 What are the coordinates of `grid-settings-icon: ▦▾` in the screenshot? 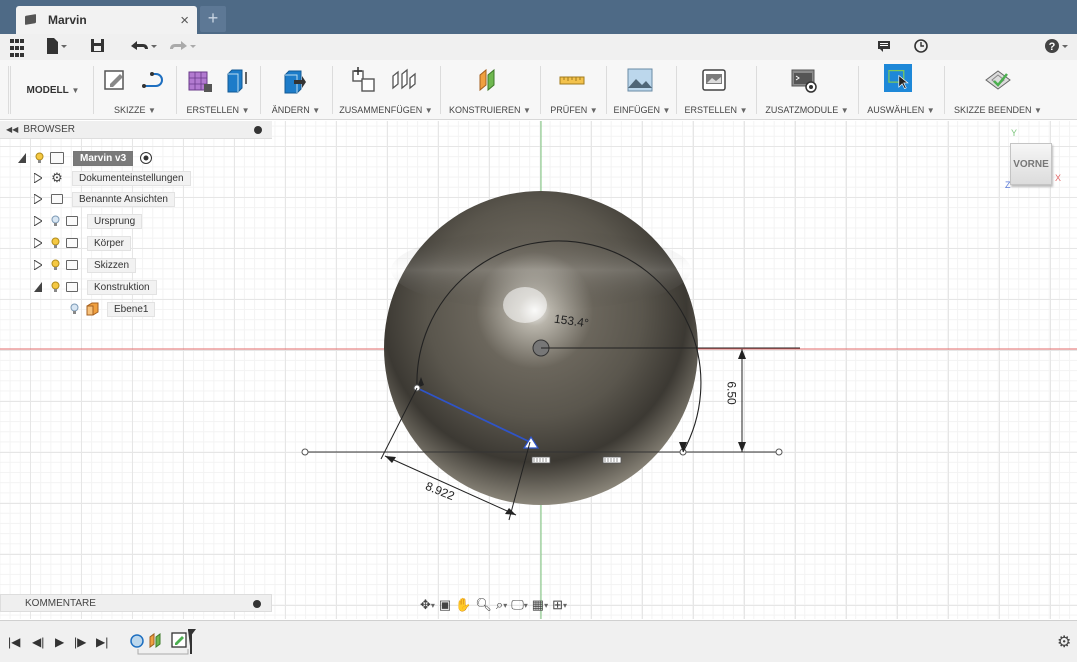 It's located at (540, 605).